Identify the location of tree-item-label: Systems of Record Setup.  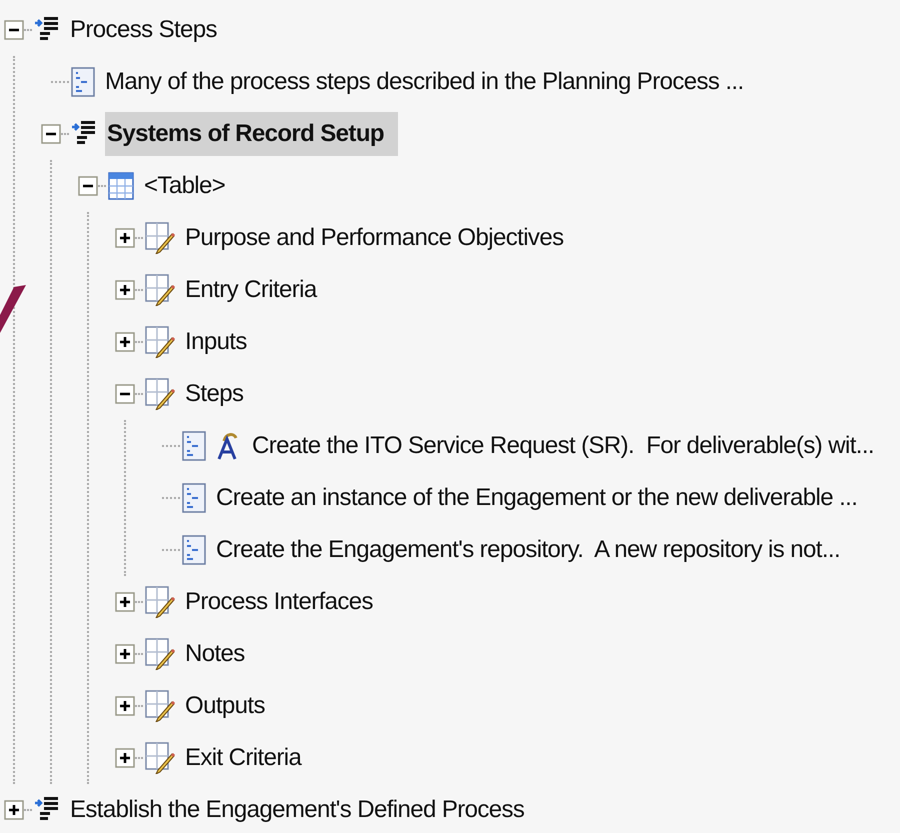
(251, 134).